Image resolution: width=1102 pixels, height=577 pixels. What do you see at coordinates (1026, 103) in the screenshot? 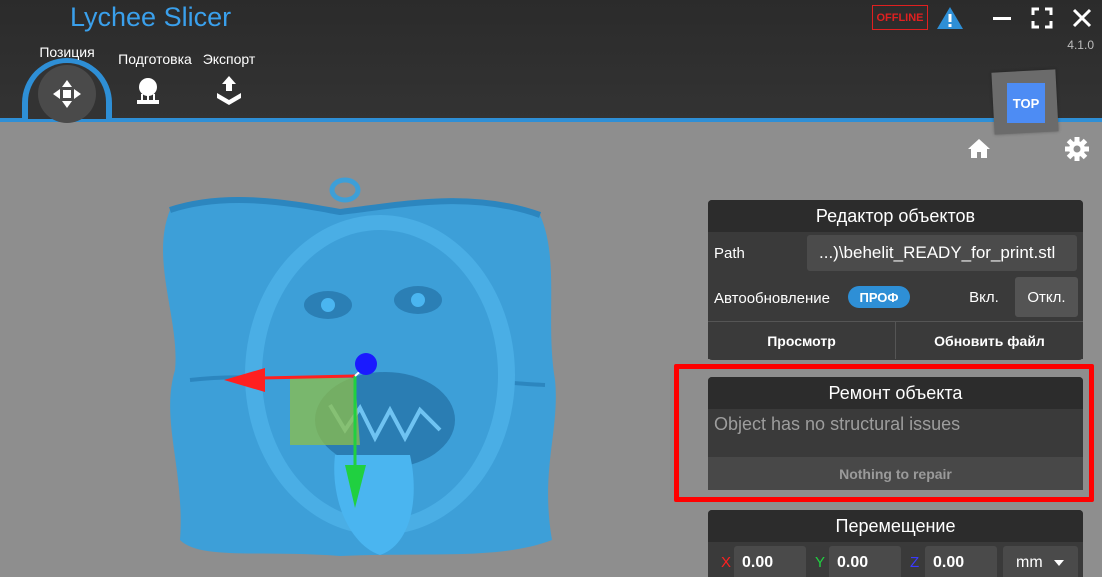
I see `view-cube-top-face: TOP` at bounding box center [1026, 103].